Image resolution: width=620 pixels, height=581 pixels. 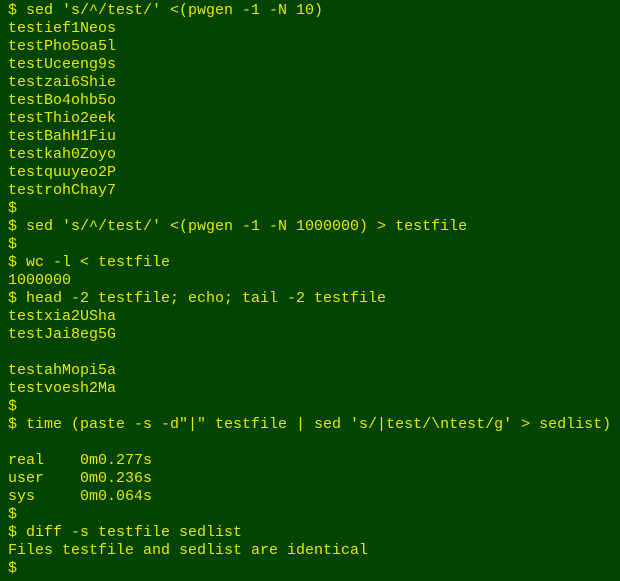 What do you see at coordinates (62, 100) in the screenshot?
I see `output-line: testBo4ohb5o` at bounding box center [62, 100].